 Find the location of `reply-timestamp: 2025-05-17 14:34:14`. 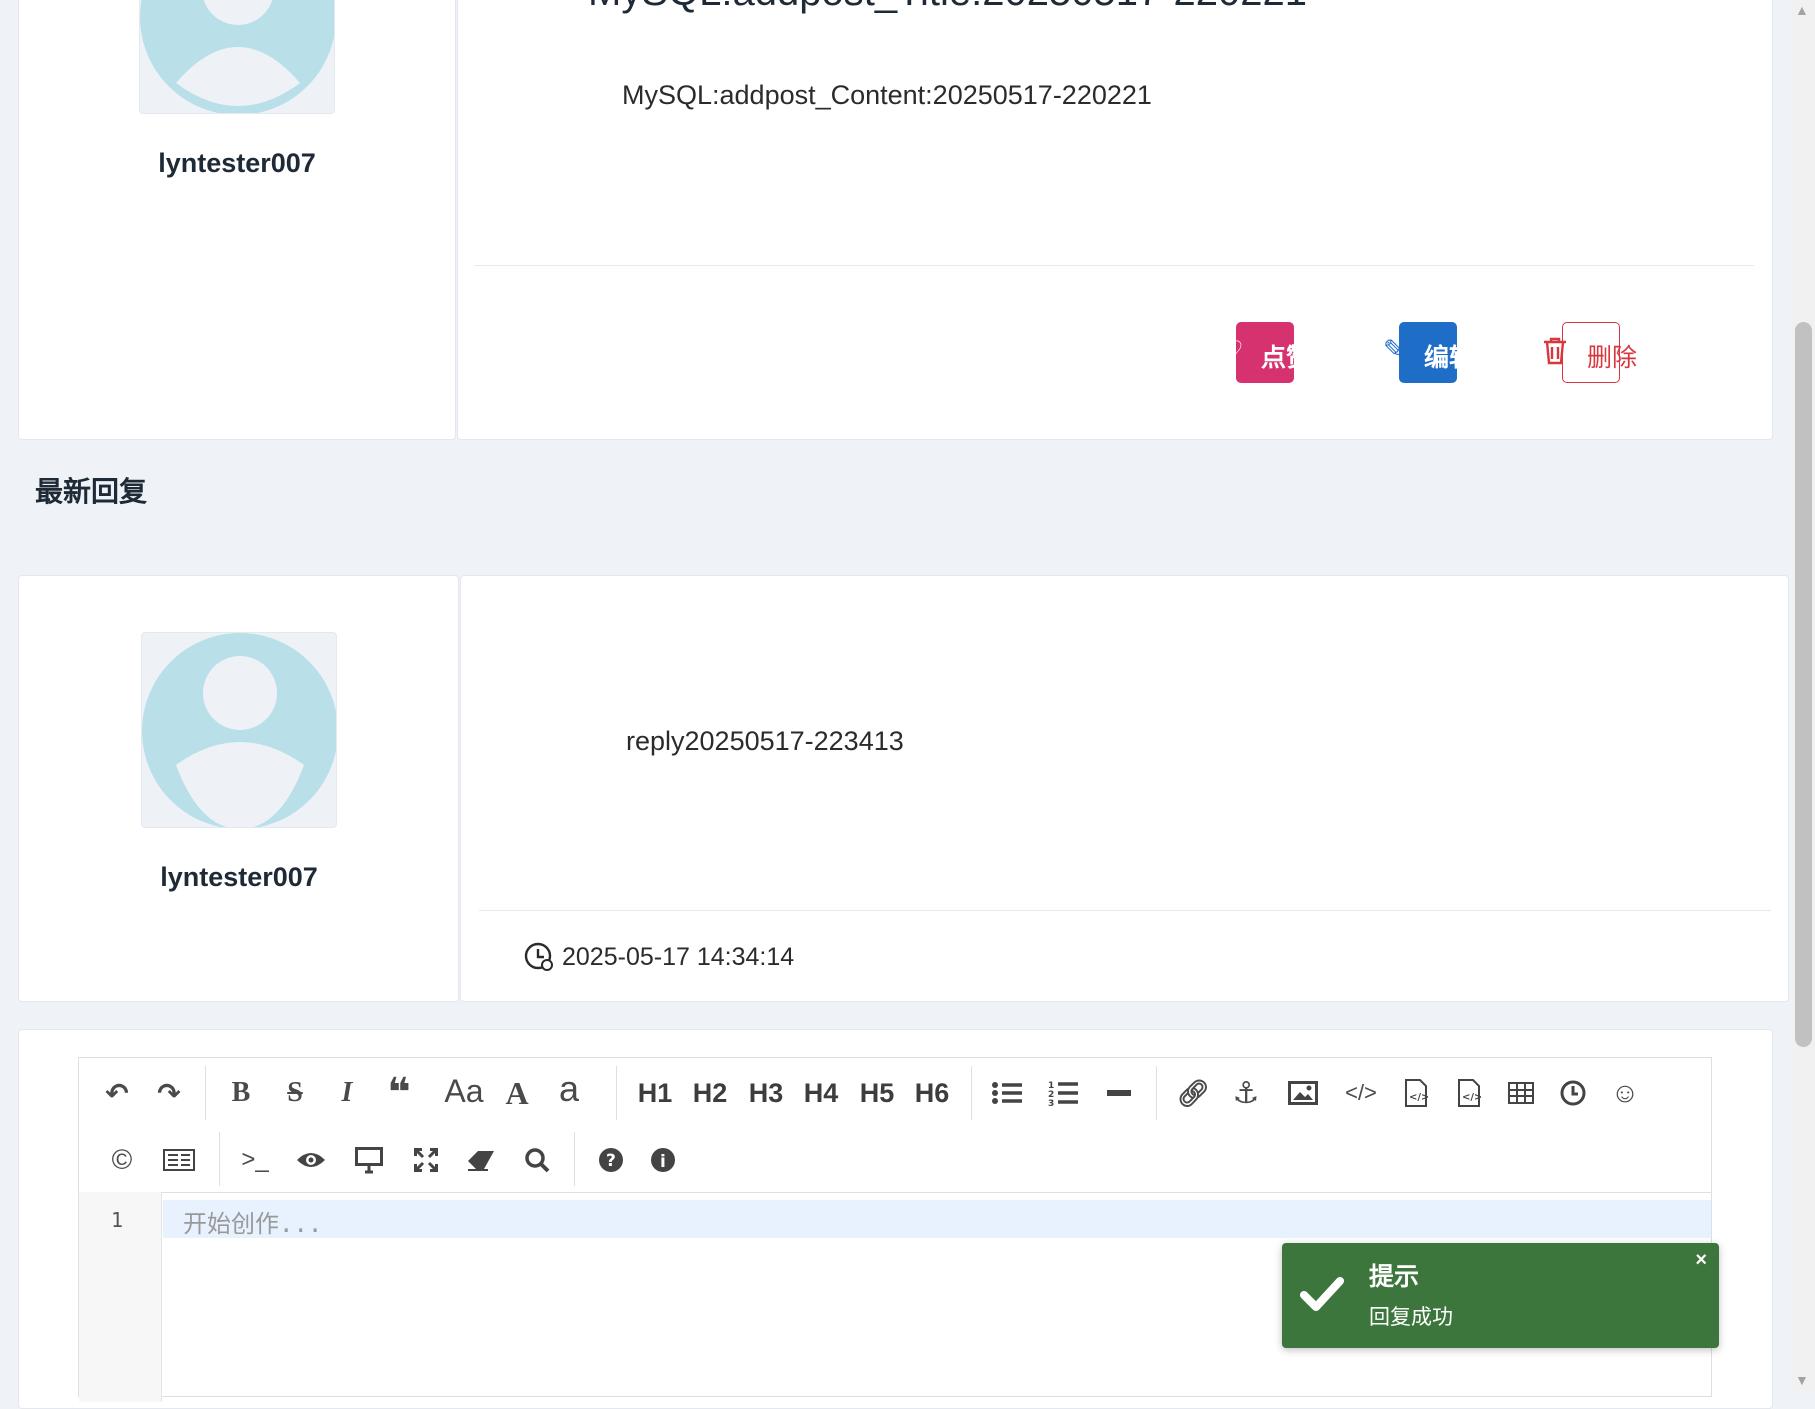

reply-timestamp: 2025-05-17 14:34:14 is located at coordinates (678, 957).